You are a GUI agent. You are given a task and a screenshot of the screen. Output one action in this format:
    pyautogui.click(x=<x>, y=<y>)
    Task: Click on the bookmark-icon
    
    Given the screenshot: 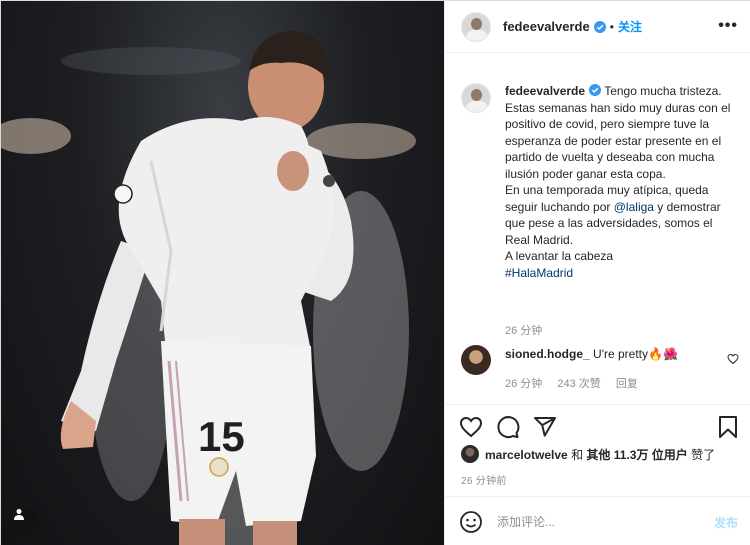 What is the action you would take?
    pyautogui.click(x=728, y=427)
    